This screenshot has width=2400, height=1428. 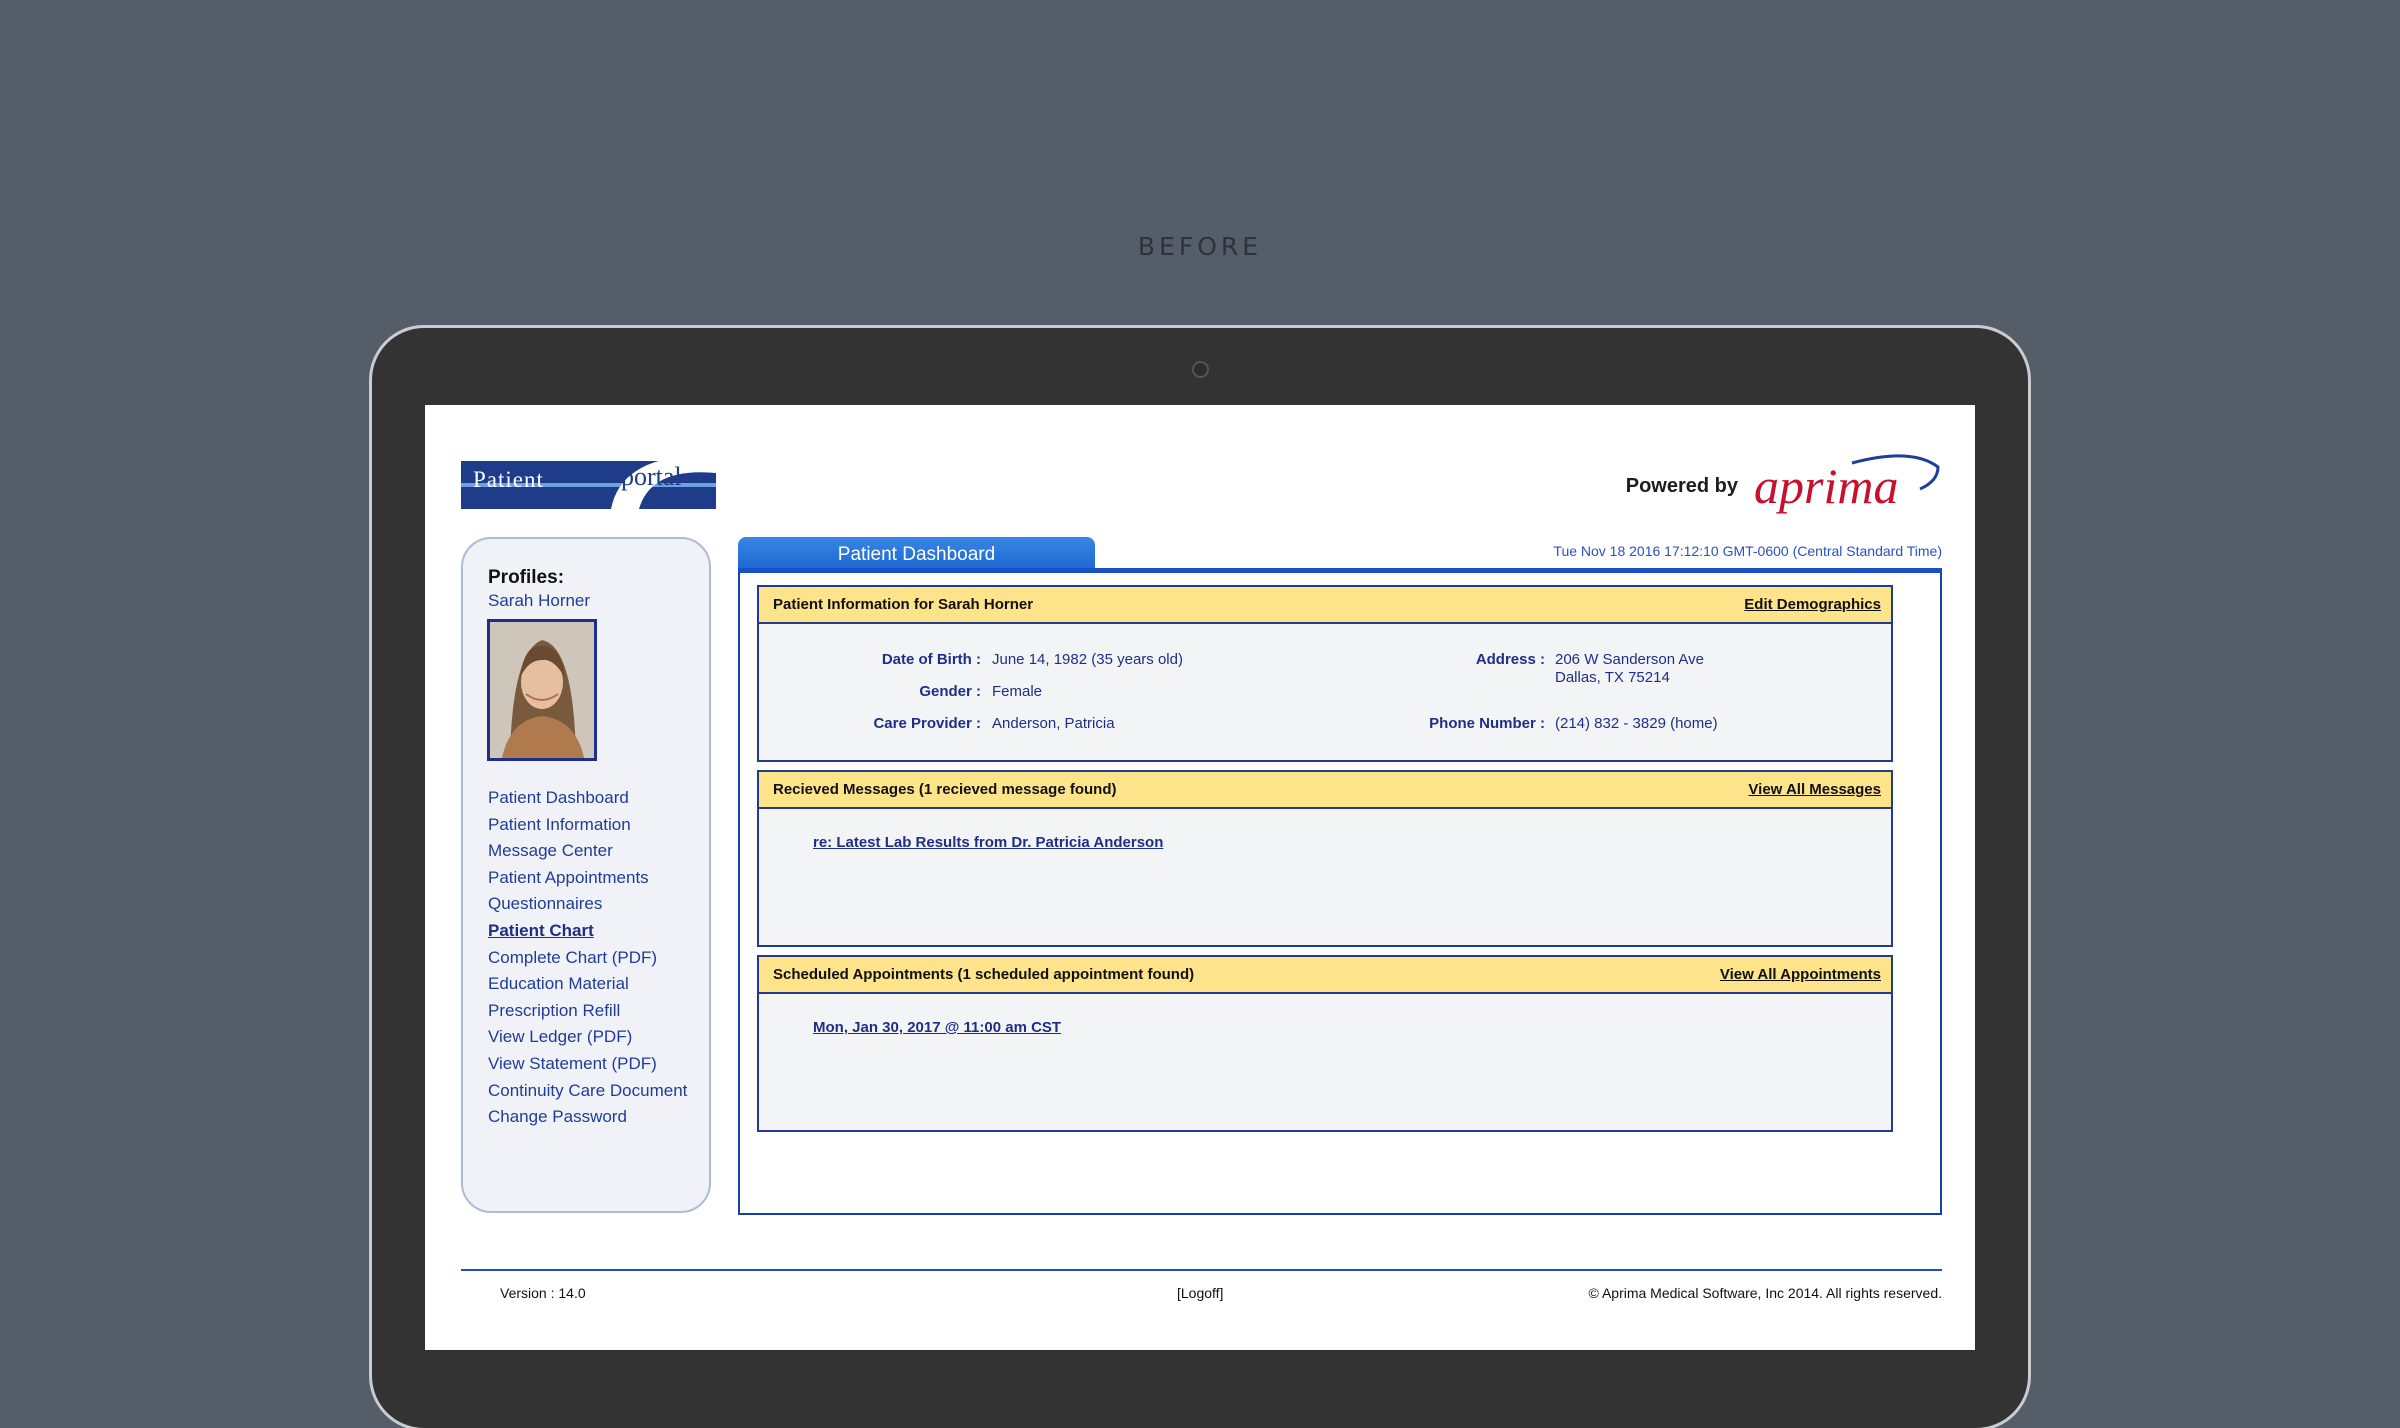 What do you see at coordinates (931, 659) in the screenshot?
I see `dob-label: Date of Birth :` at bounding box center [931, 659].